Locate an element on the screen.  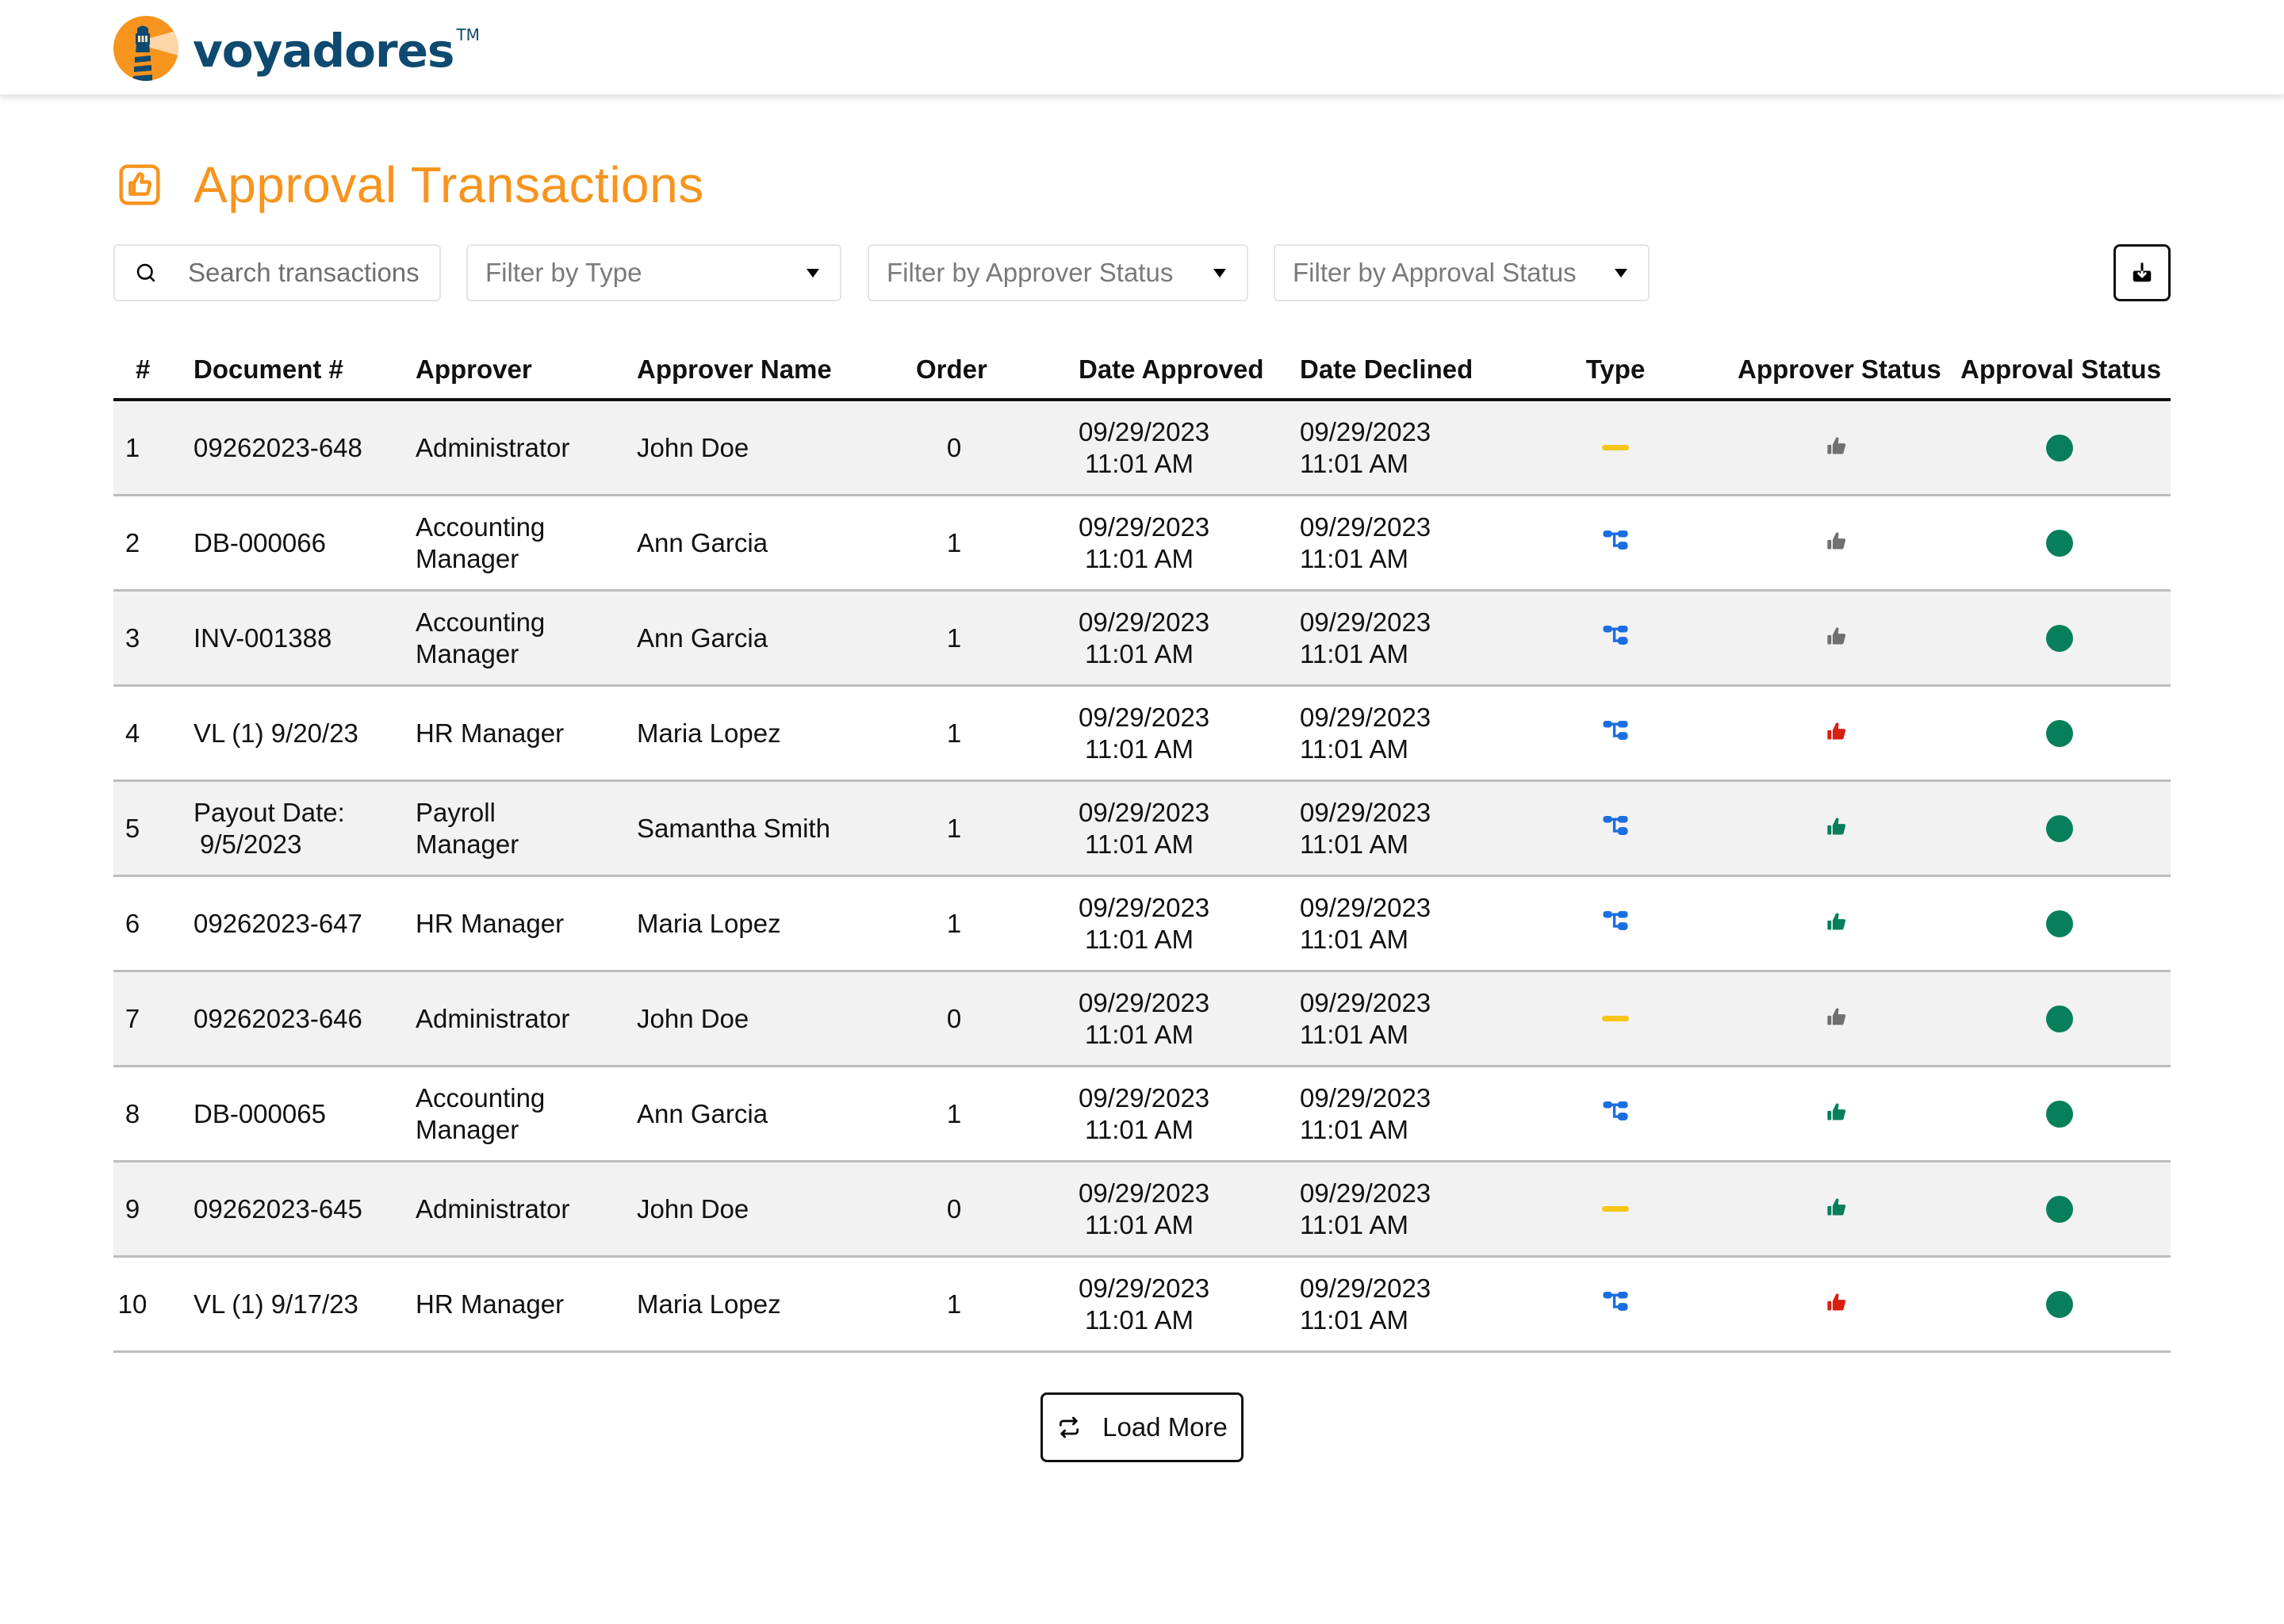
date-approved: 09/29/2023 11:01 AM is located at coordinates (1144, 448).